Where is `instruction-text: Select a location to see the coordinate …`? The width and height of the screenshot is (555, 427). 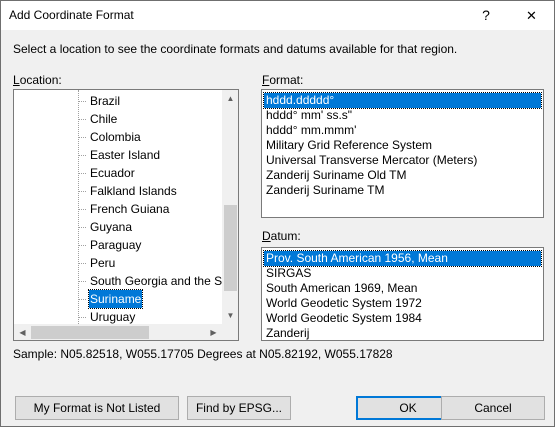 instruction-text: Select a location to see the coordinate … is located at coordinates (235, 49).